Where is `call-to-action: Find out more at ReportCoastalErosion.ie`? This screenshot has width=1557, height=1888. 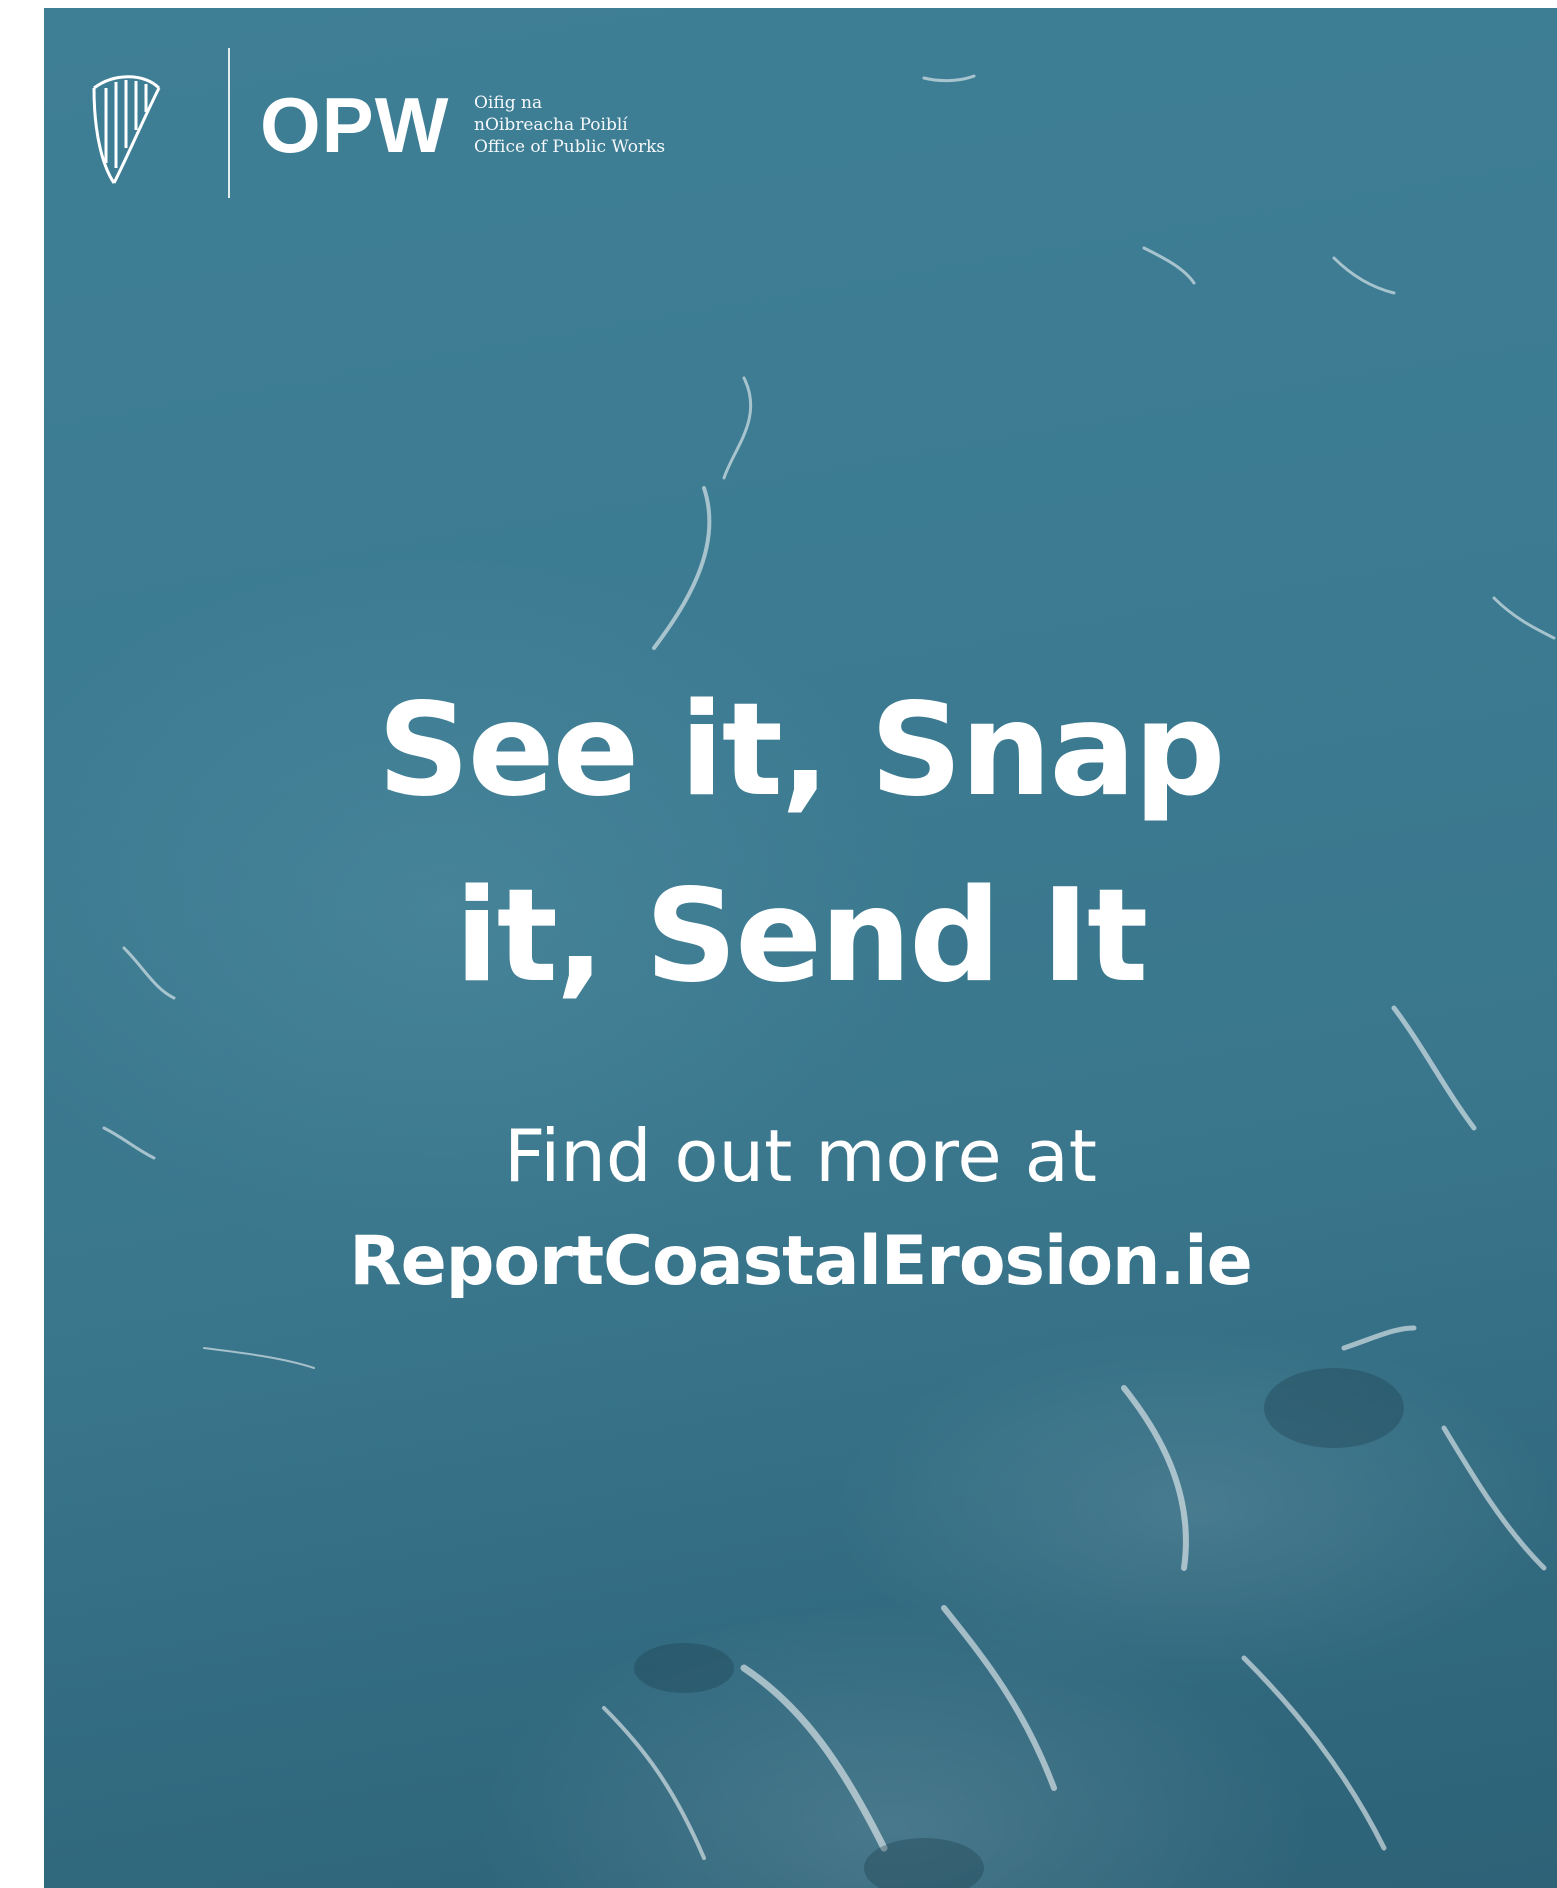 call-to-action: Find out more at ReportCoastalErosion.ie is located at coordinates (800, 1209).